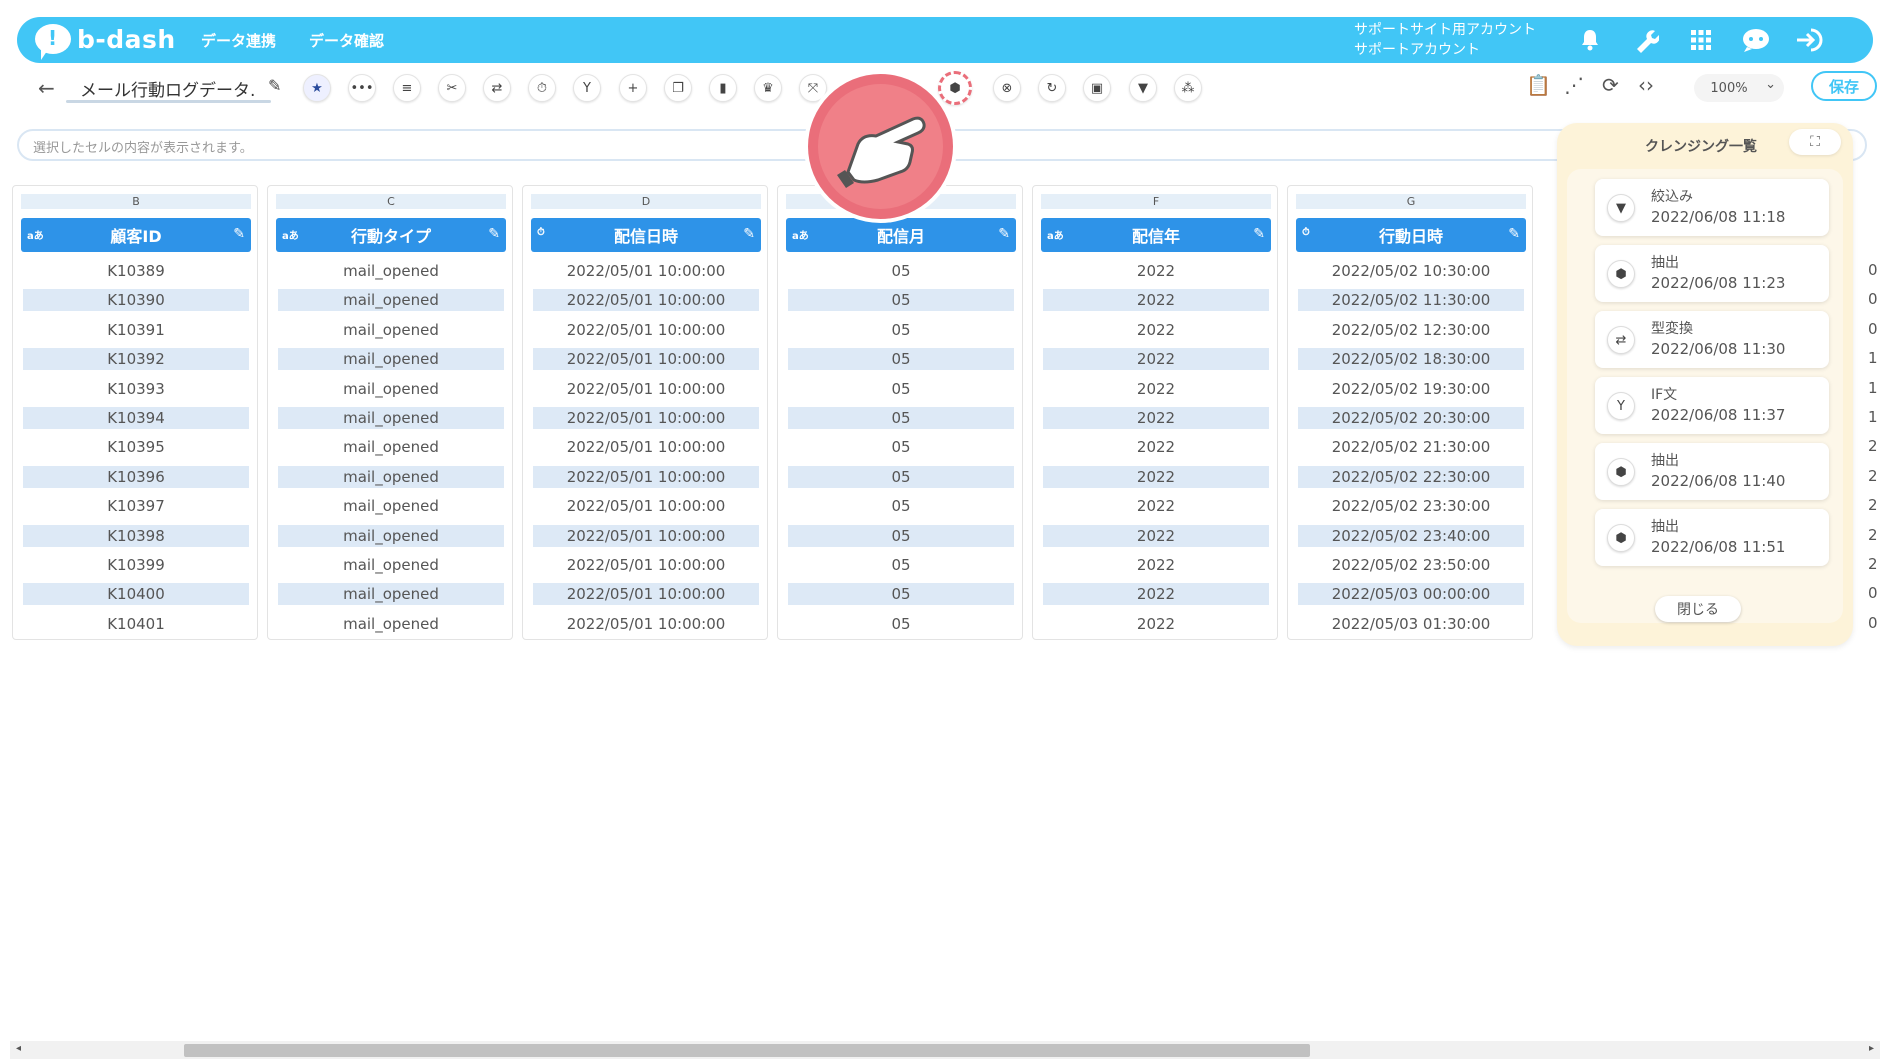  What do you see at coordinates (1052, 88) in the screenshot?
I see `replace-icon: ↻` at bounding box center [1052, 88].